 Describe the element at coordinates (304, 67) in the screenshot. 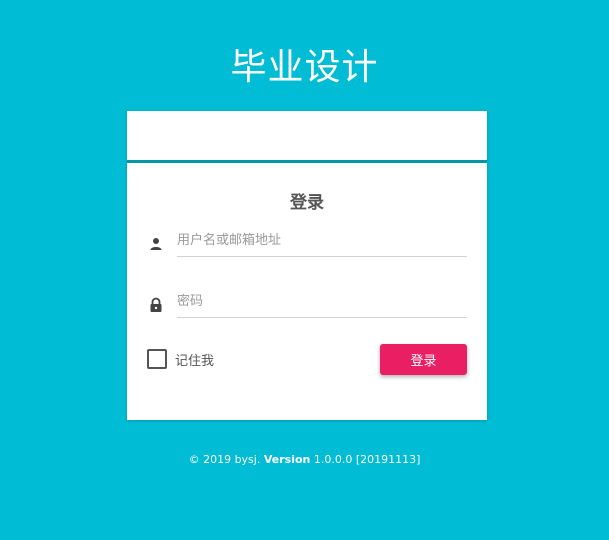

I see `app-title: 毕业设计` at that location.